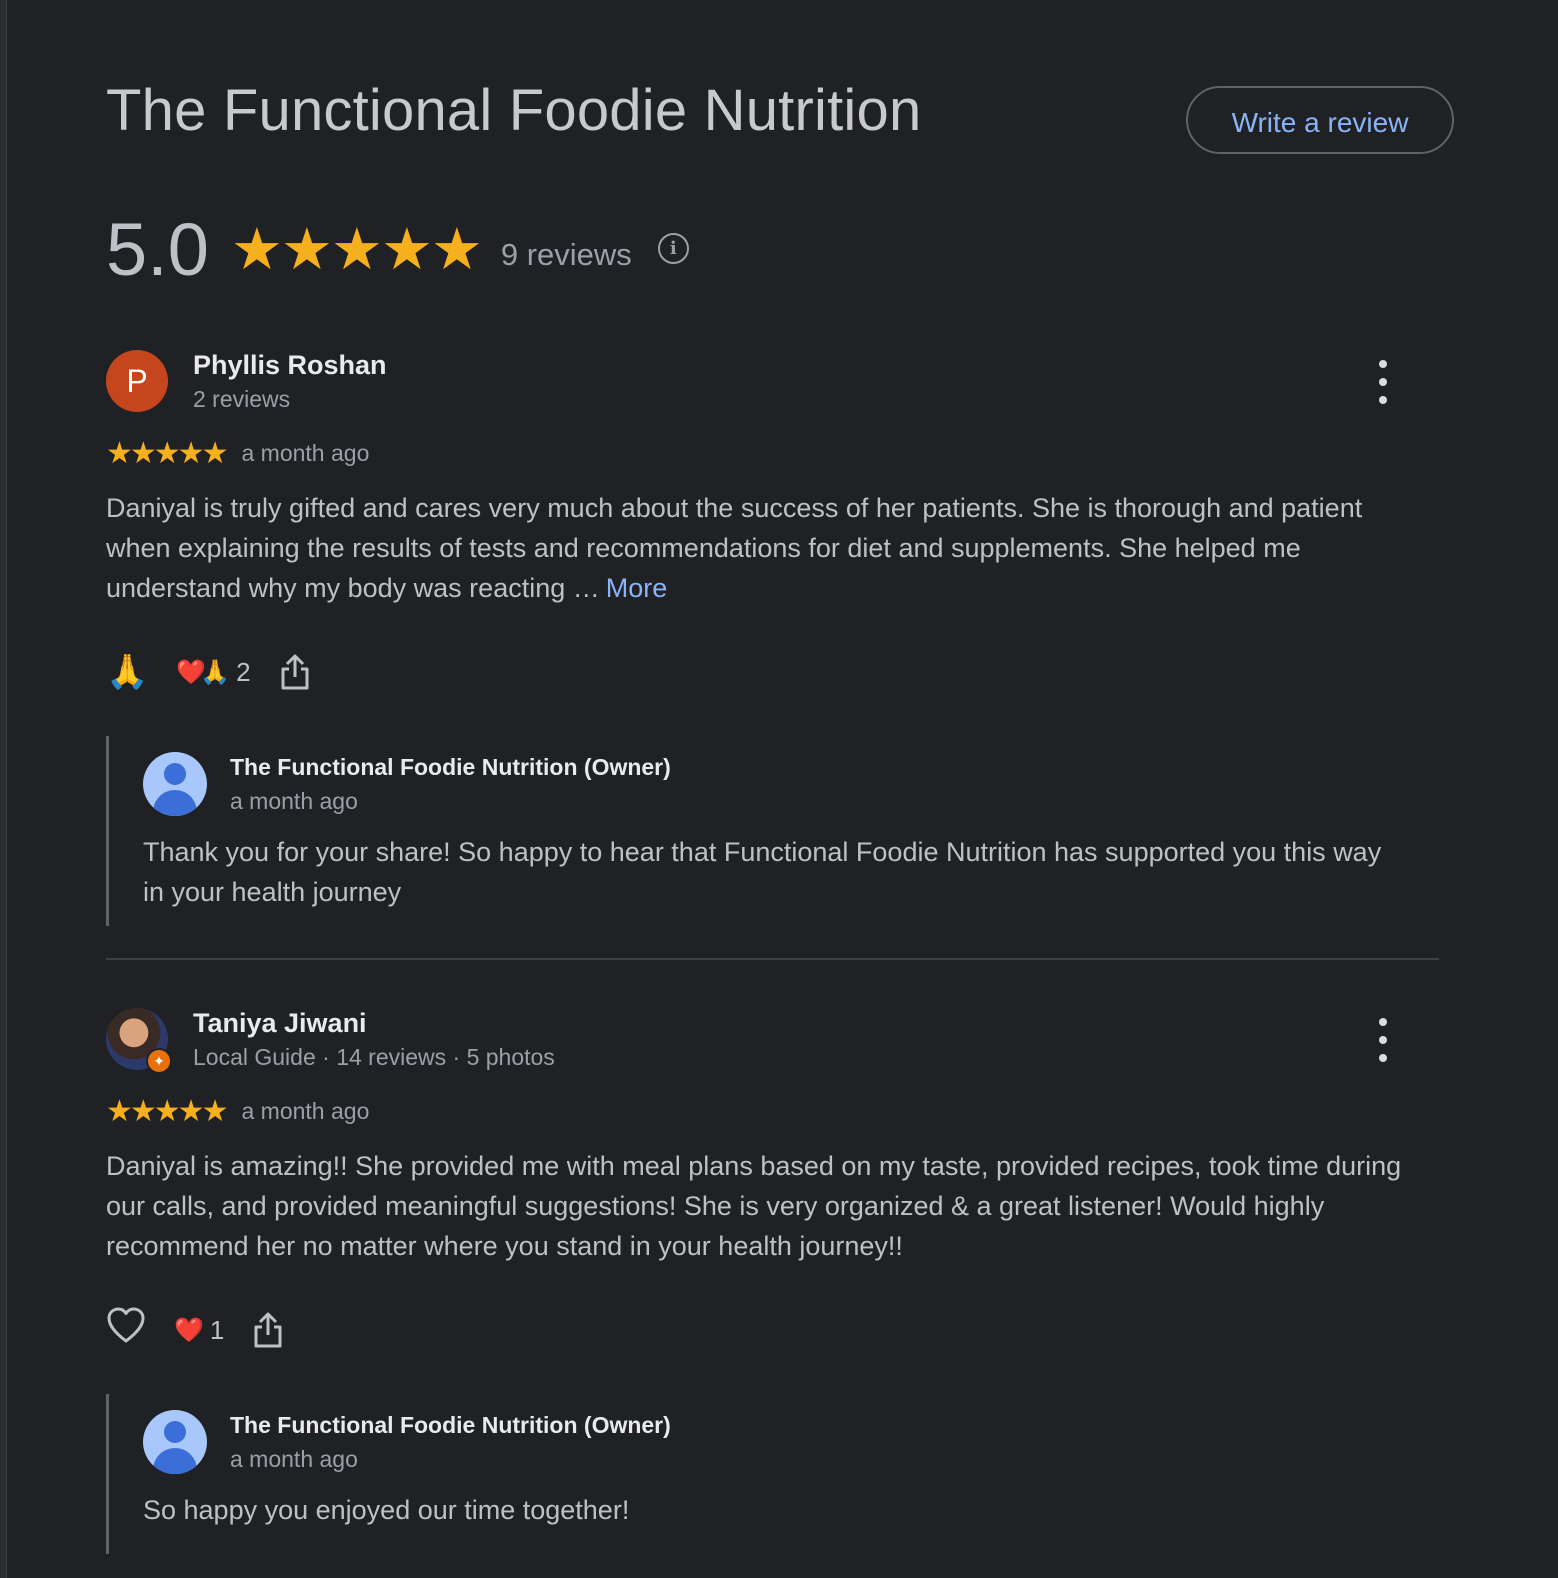  What do you see at coordinates (242, 399) in the screenshot?
I see `reviewer-meta: 2 reviews` at bounding box center [242, 399].